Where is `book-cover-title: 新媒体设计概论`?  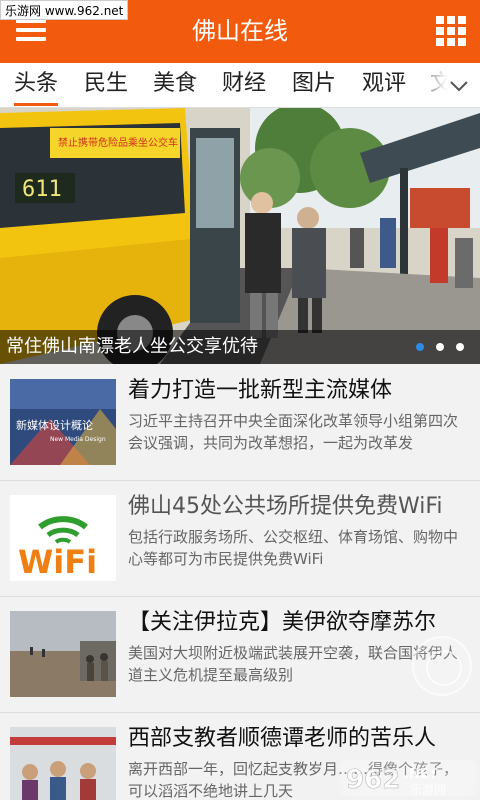 book-cover-title: 新媒体设计概论 is located at coordinates (54, 425).